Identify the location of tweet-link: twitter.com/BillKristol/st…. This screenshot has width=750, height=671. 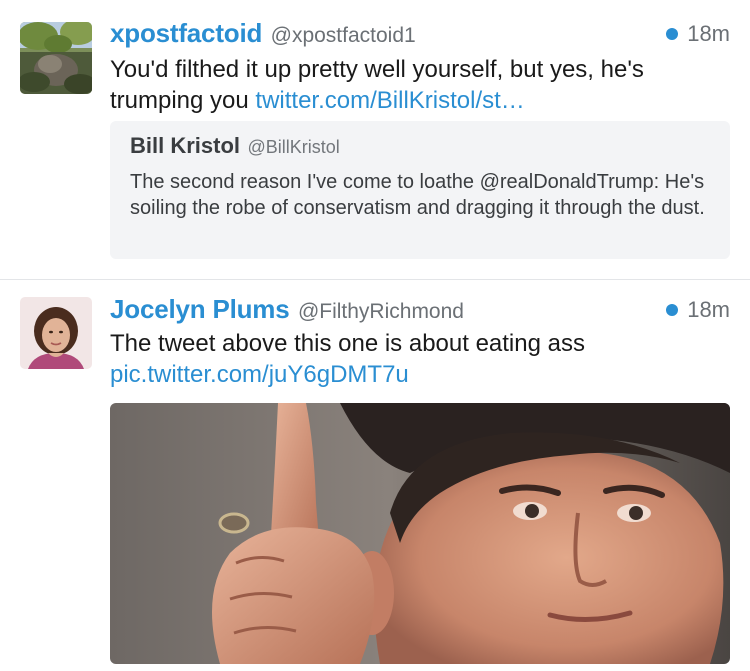
(389, 100).